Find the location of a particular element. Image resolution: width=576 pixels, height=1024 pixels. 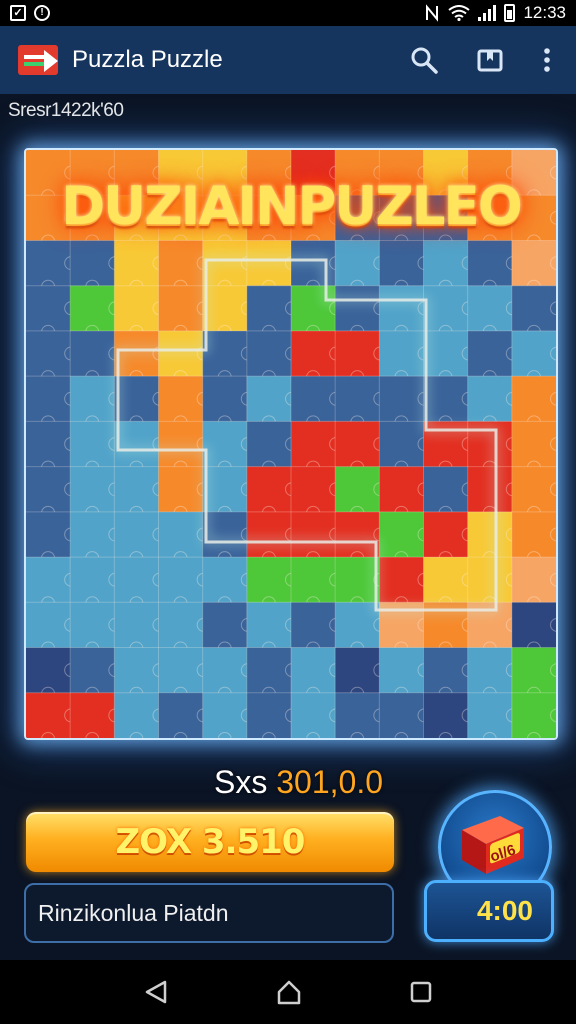

nfc-icon is located at coordinates (432, 13).